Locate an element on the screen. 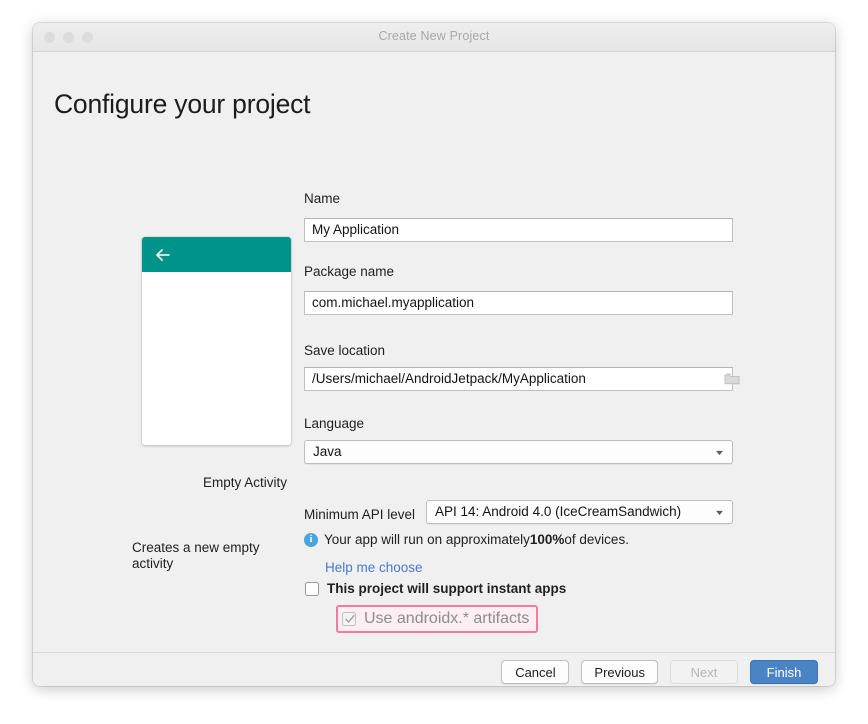 The image size is (868, 724). instant-apps-label: This project will support instant apps is located at coordinates (447, 588).